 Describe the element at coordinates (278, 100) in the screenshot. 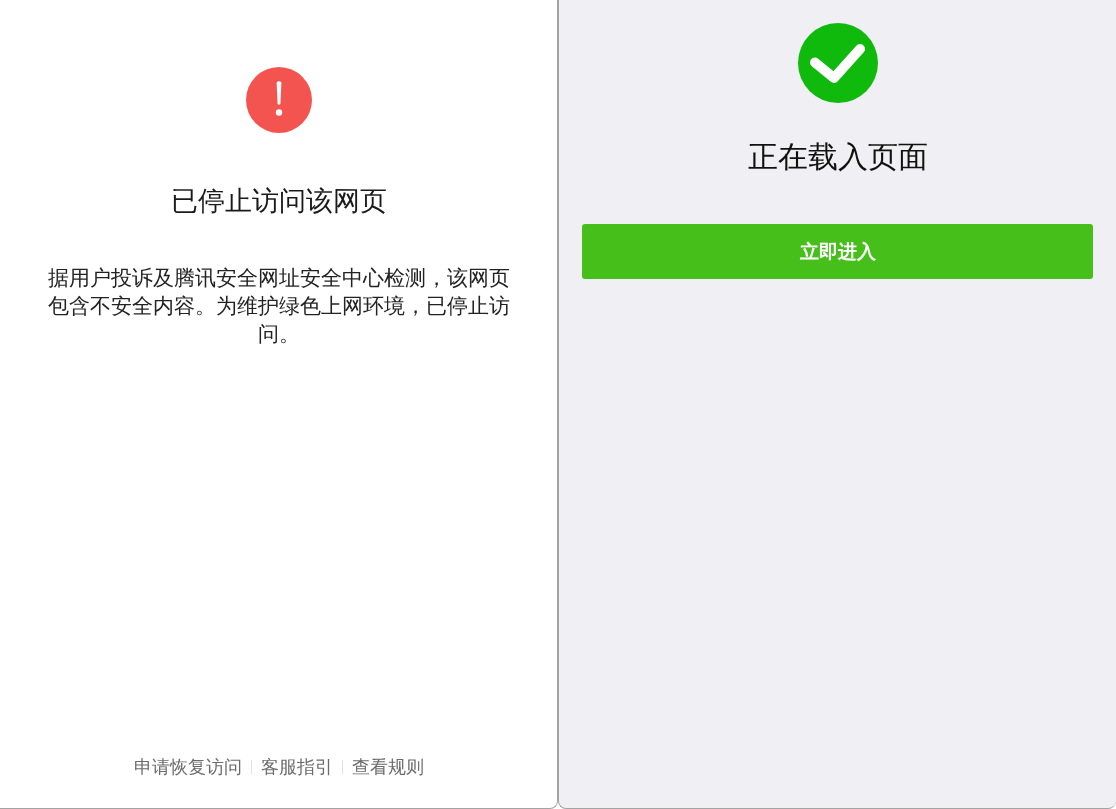

I see `alert-icon` at that location.